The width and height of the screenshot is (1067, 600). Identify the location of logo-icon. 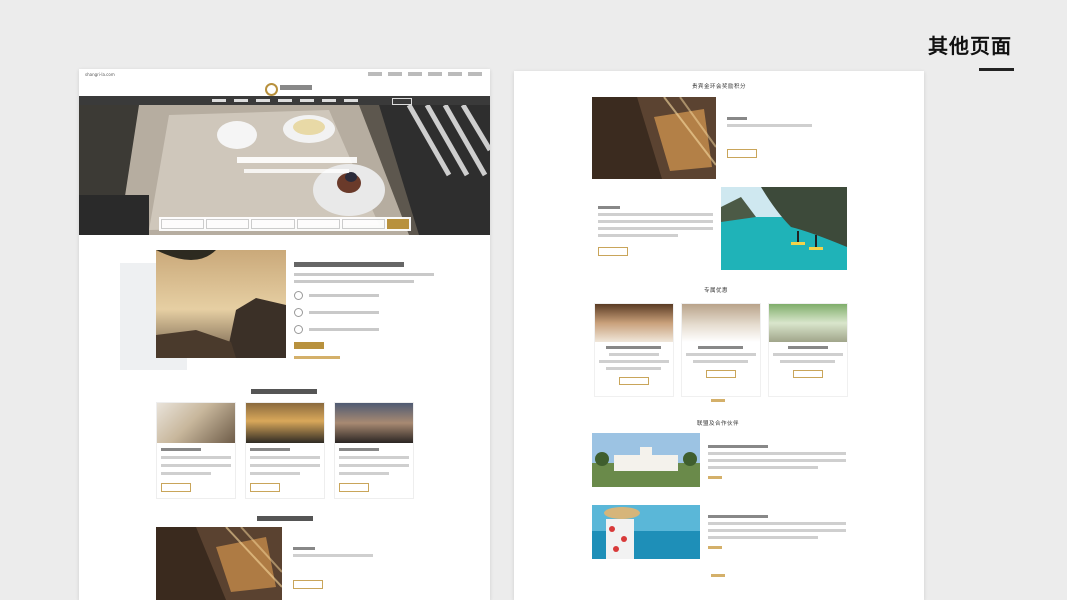
(271, 89).